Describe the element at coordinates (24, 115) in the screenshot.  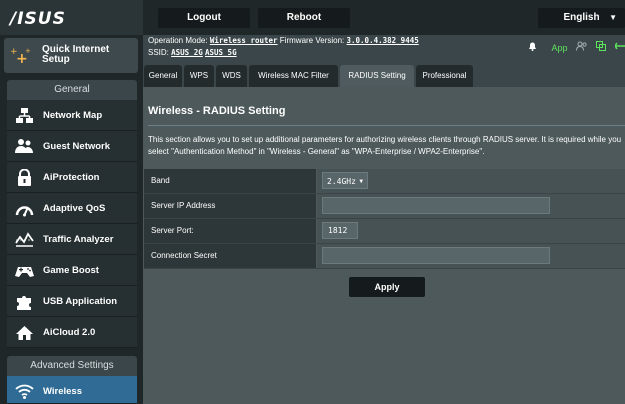
I see `network-map-icon` at that location.